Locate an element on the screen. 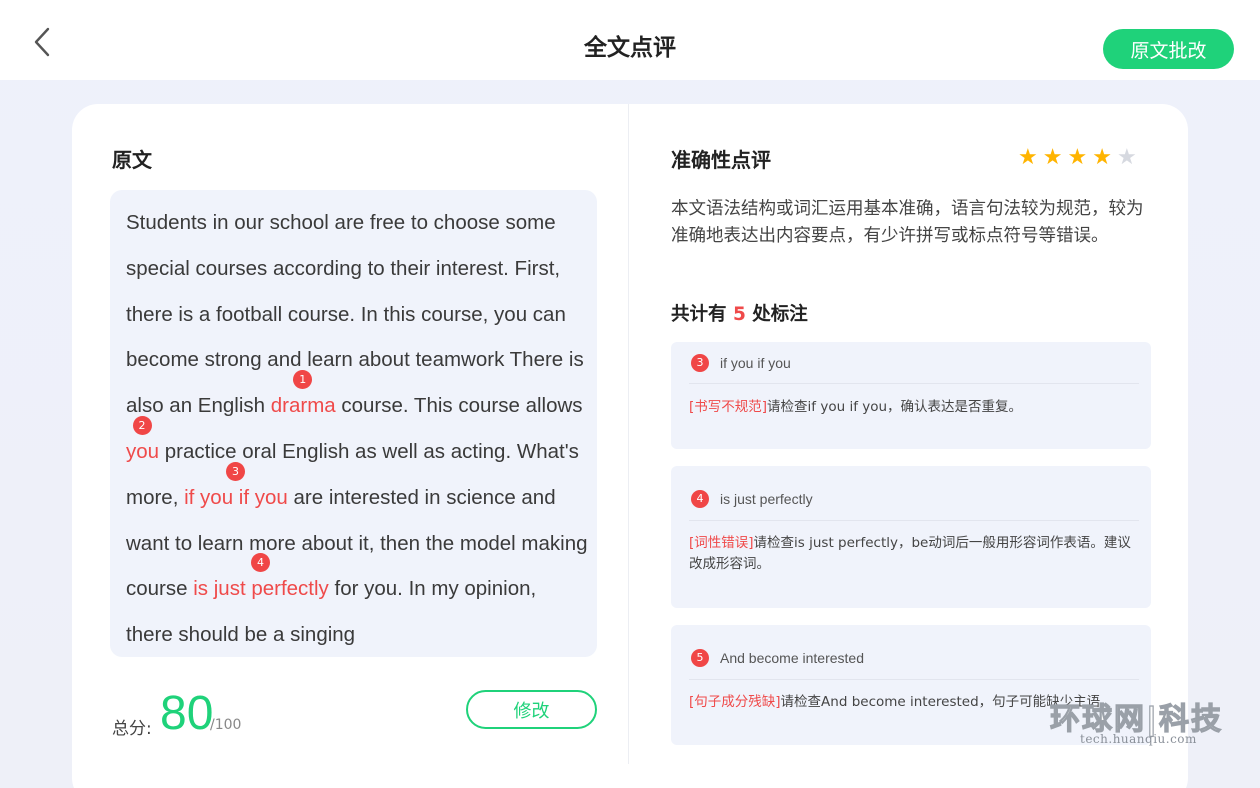 The width and height of the screenshot is (1260, 788). annotation-text: 请检查And become interested，句子可能缺少主语。 is located at coordinates (947, 702).